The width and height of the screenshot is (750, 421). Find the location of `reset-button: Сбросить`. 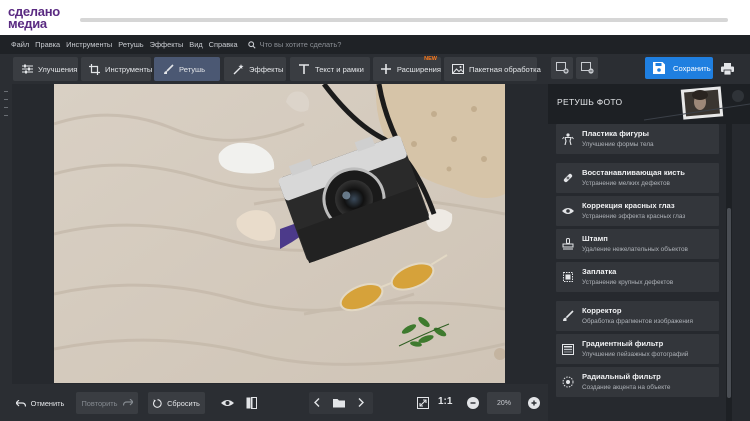

reset-button: Сбросить is located at coordinates (176, 403).